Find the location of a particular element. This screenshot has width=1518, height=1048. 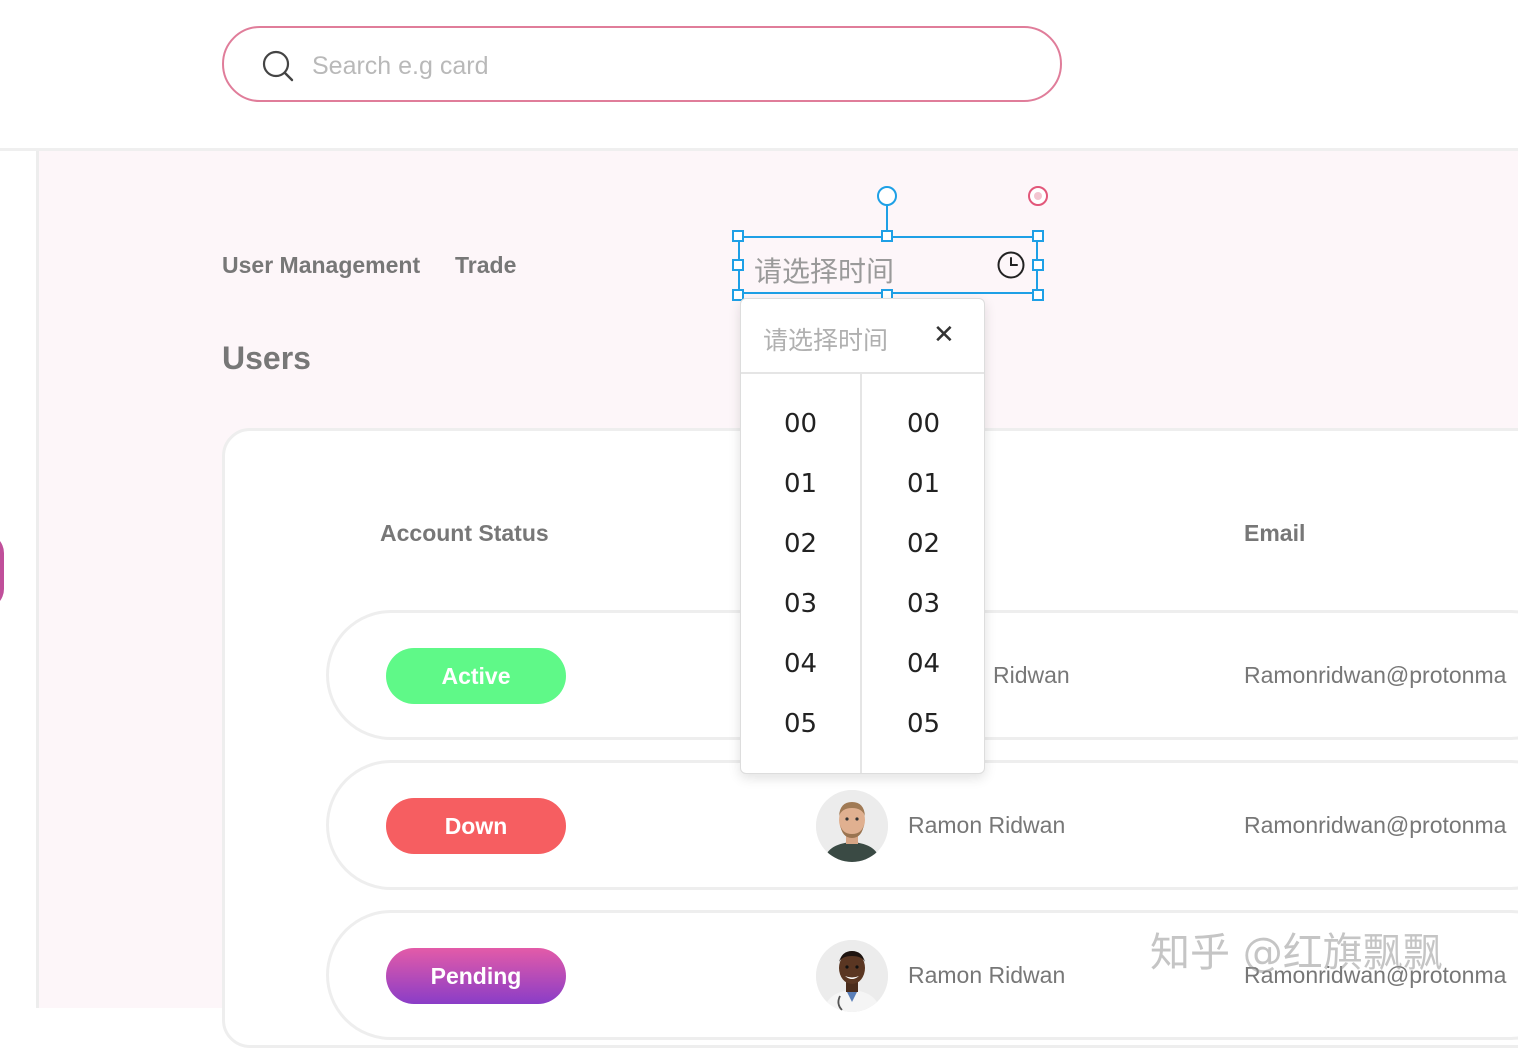

minute-option: 00 is located at coordinates (923, 424).